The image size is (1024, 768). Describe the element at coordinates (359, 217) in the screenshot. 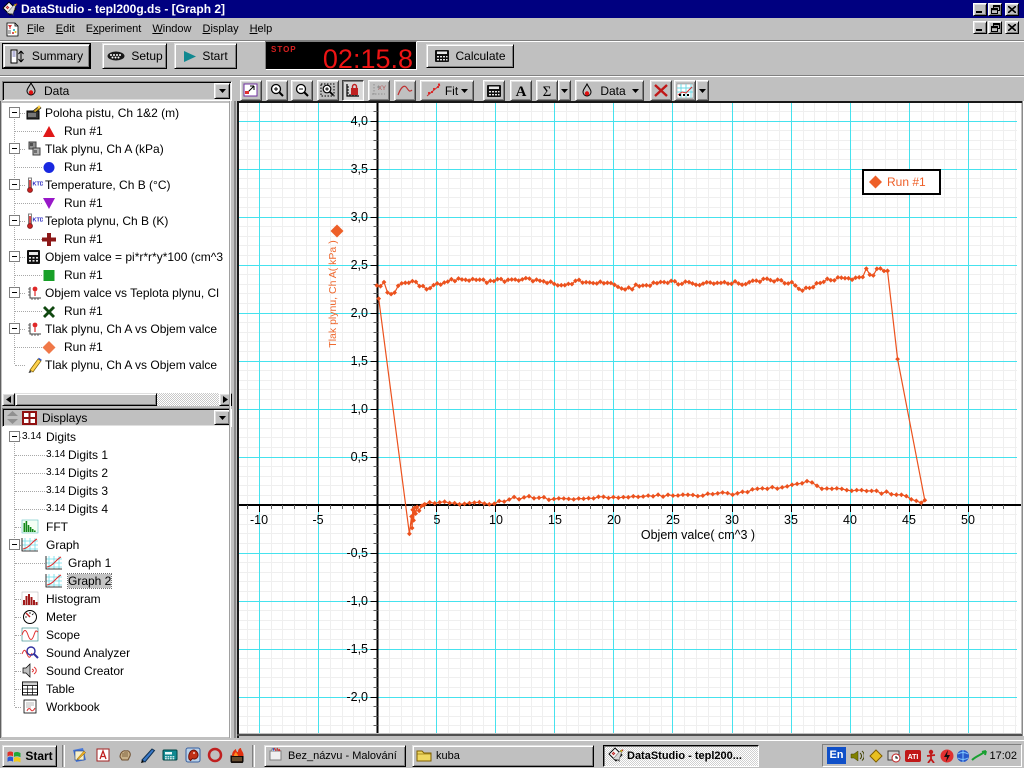

I see `svg-text: 3,0` at that location.